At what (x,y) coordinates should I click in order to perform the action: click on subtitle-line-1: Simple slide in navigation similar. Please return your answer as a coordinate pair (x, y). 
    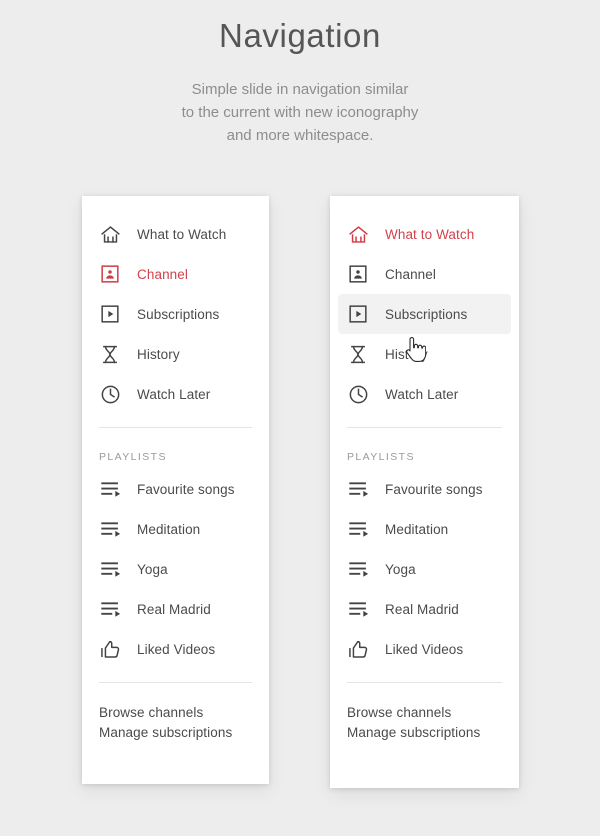
    Looking at the image, I should click on (300, 89).